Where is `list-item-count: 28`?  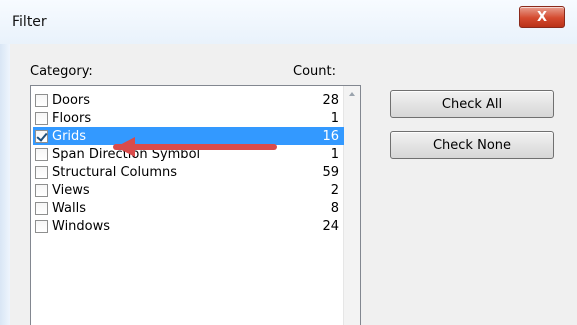 list-item-count: 28 is located at coordinates (330, 100).